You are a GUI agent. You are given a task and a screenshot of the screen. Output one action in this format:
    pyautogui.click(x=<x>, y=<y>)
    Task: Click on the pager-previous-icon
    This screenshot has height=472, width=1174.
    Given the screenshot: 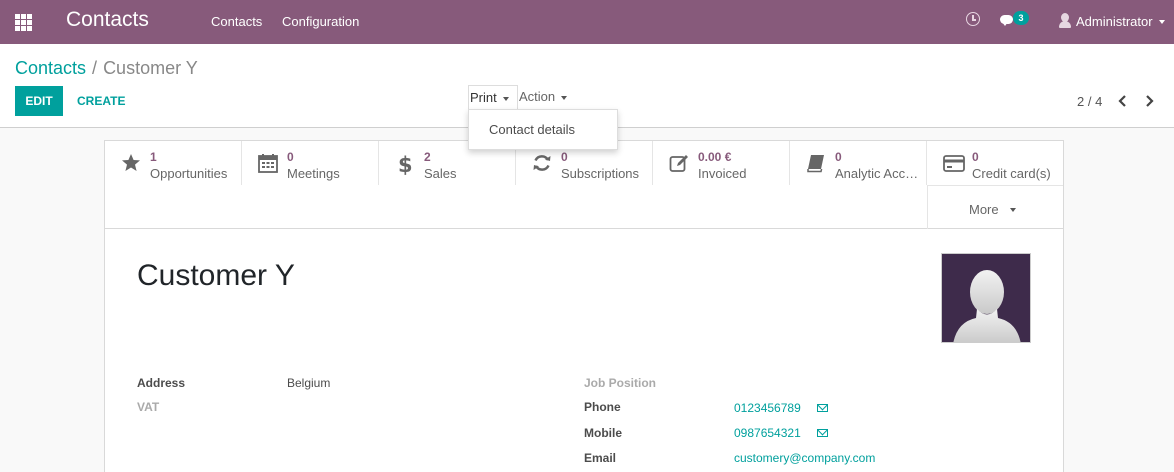 What is the action you would take?
    pyautogui.click(x=1122, y=101)
    